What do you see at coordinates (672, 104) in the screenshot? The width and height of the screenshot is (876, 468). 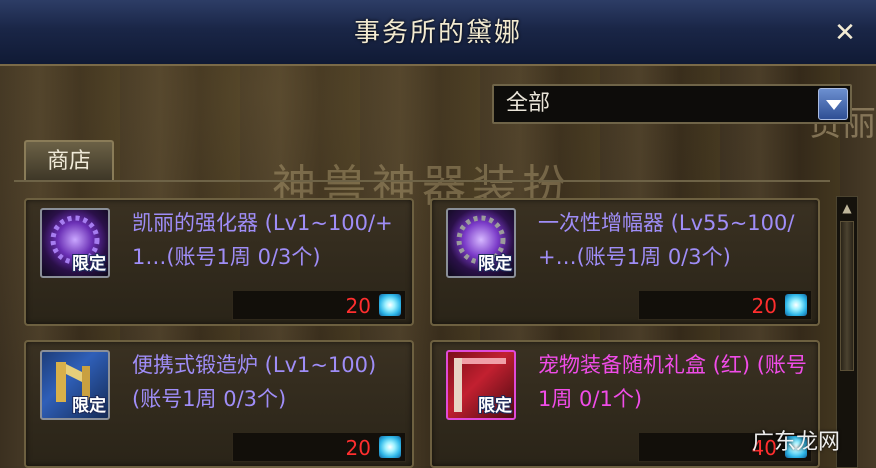 I see `category-filter-dropdown: 全部` at bounding box center [672, 104].